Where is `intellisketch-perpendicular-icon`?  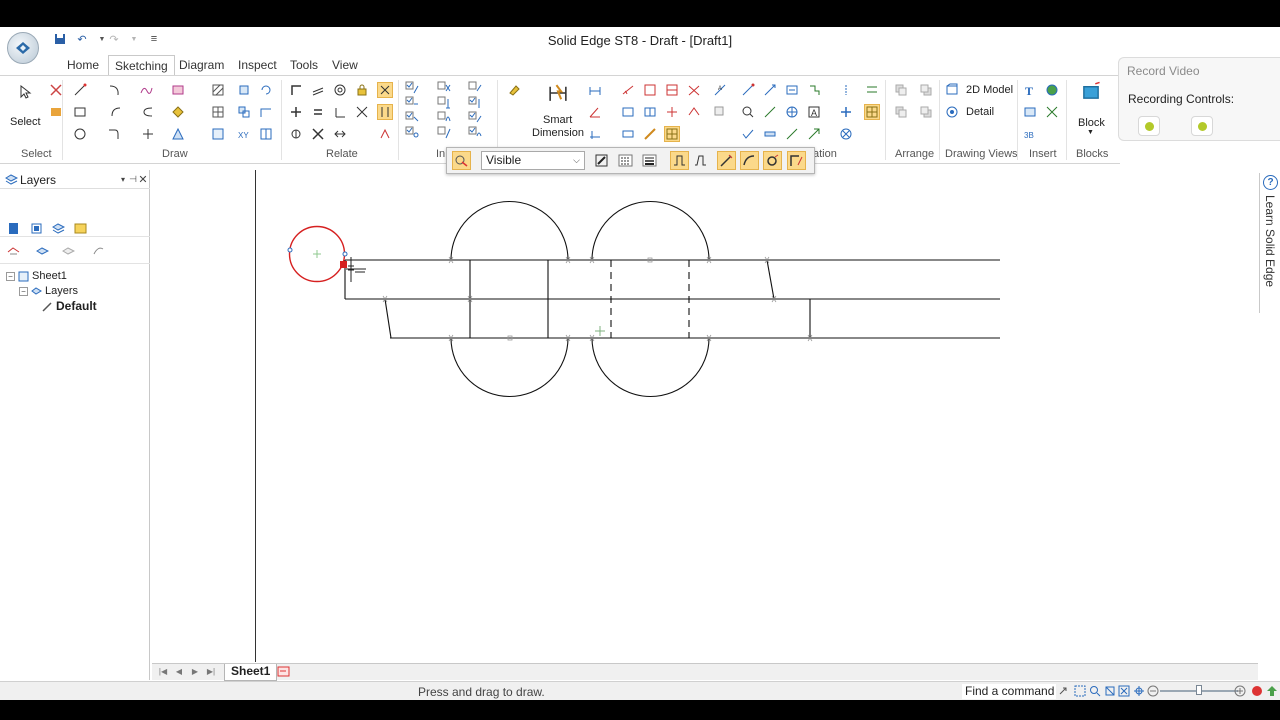
intellisketch-perpendicular-icon is located at coordinates (444, 103).